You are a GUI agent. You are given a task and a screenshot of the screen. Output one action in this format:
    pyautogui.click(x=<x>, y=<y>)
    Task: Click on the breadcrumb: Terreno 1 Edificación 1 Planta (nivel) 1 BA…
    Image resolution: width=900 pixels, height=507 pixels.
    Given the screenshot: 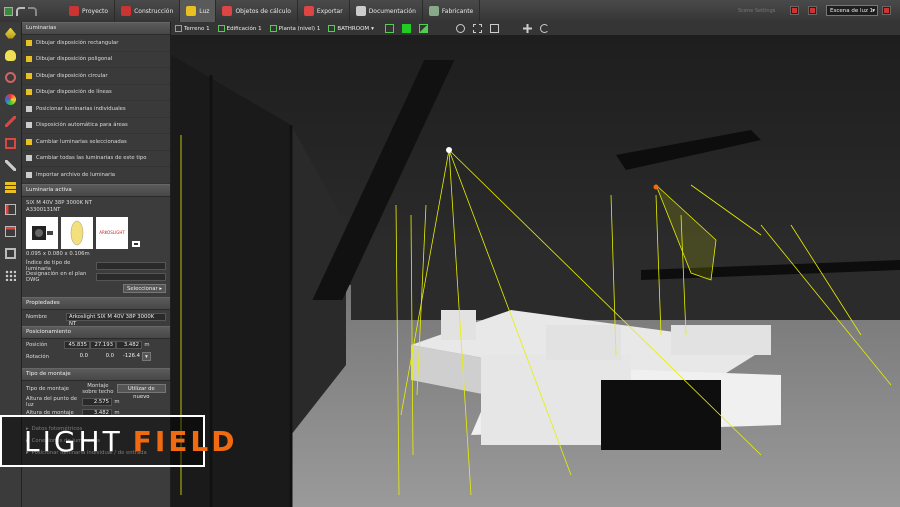 What is the action you would take?
    pyautogui.click(x=274, y=28)
    